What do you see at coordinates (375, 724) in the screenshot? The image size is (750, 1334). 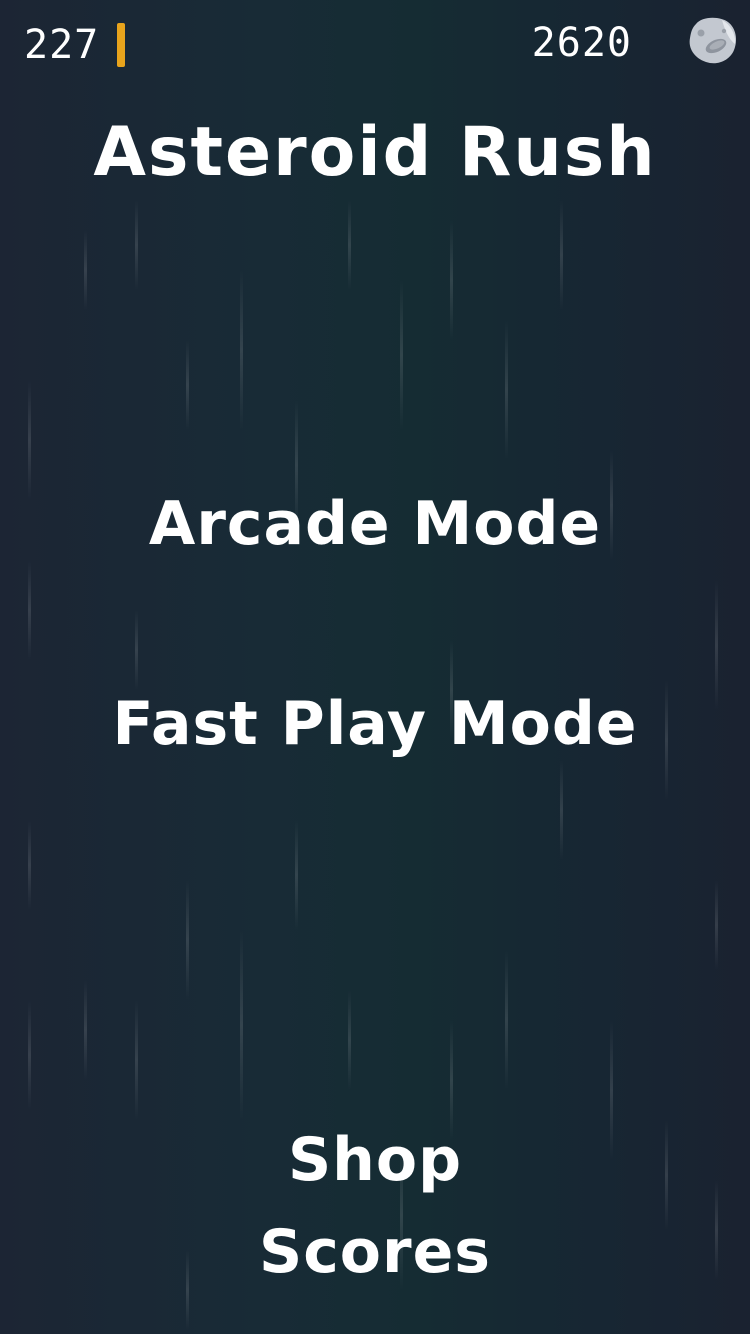 I see `fast-play-mode-button: Fast Play Mode` at bounding box center [375, 724].